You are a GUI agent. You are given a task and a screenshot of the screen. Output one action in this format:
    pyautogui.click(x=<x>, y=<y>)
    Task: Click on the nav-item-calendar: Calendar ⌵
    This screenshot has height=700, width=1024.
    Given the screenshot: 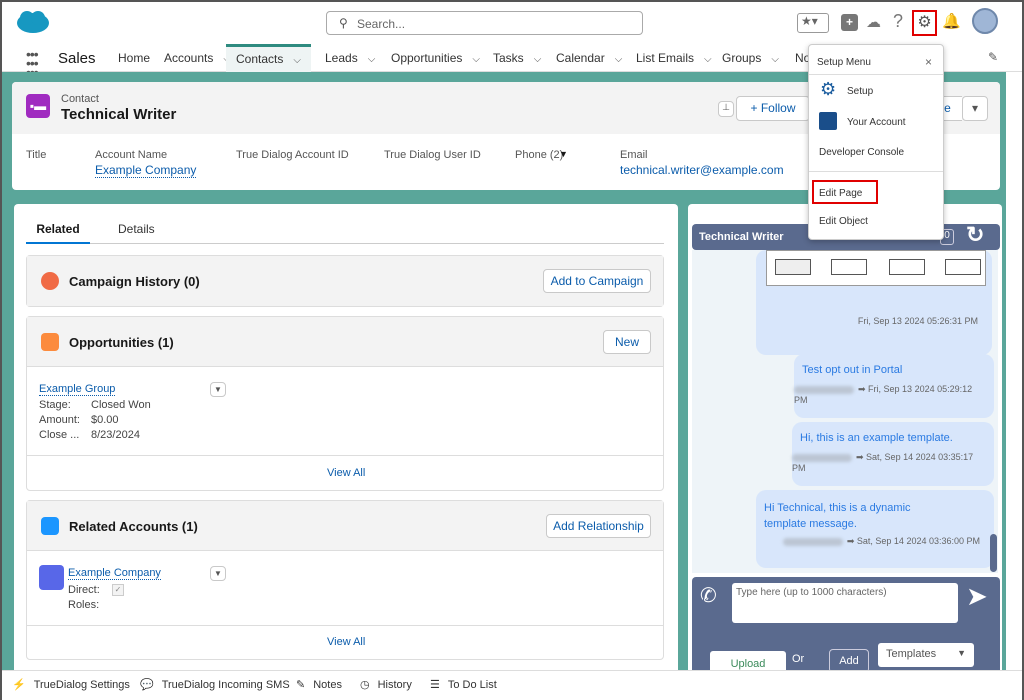 What is the action you would take?
    pyautogui.click(x=589, y=58)
    